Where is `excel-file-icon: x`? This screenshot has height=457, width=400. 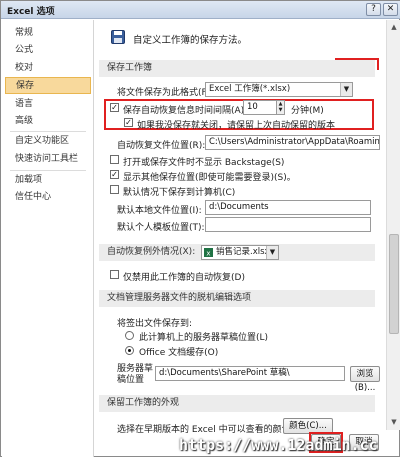
excel-file-icon: x is located at coordinates (208, 252).